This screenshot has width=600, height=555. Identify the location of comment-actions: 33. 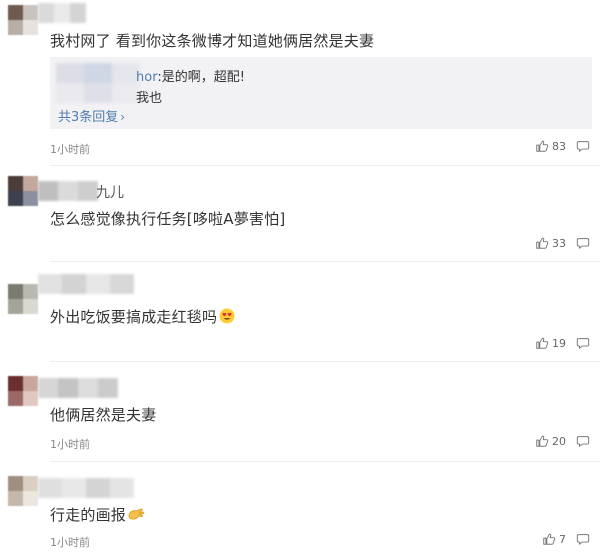
(562, 243).